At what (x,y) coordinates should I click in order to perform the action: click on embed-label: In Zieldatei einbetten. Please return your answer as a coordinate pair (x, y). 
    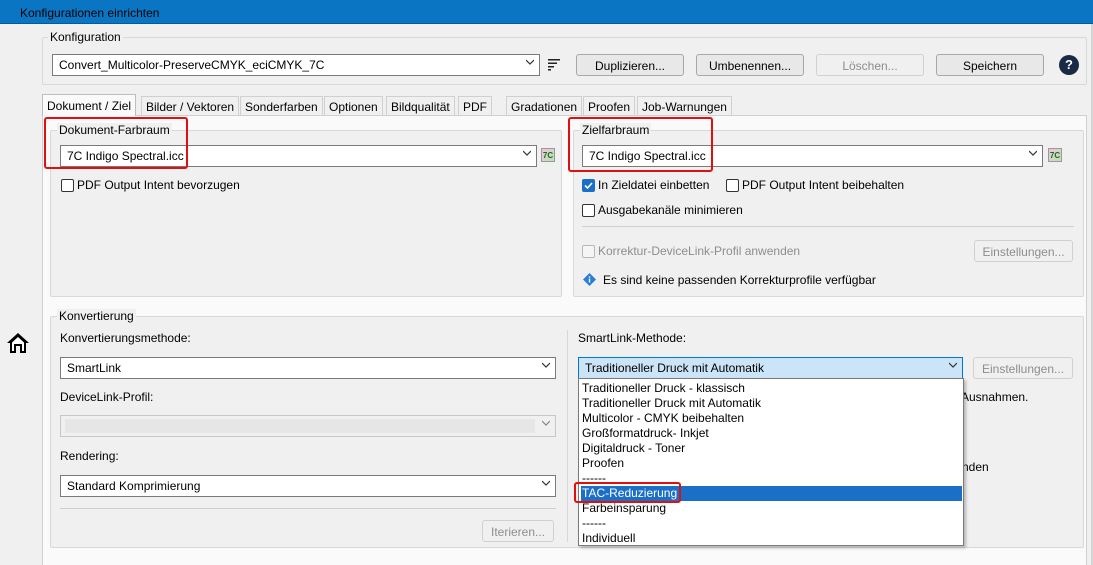
    Looking at the image, I should click on (654, 185).